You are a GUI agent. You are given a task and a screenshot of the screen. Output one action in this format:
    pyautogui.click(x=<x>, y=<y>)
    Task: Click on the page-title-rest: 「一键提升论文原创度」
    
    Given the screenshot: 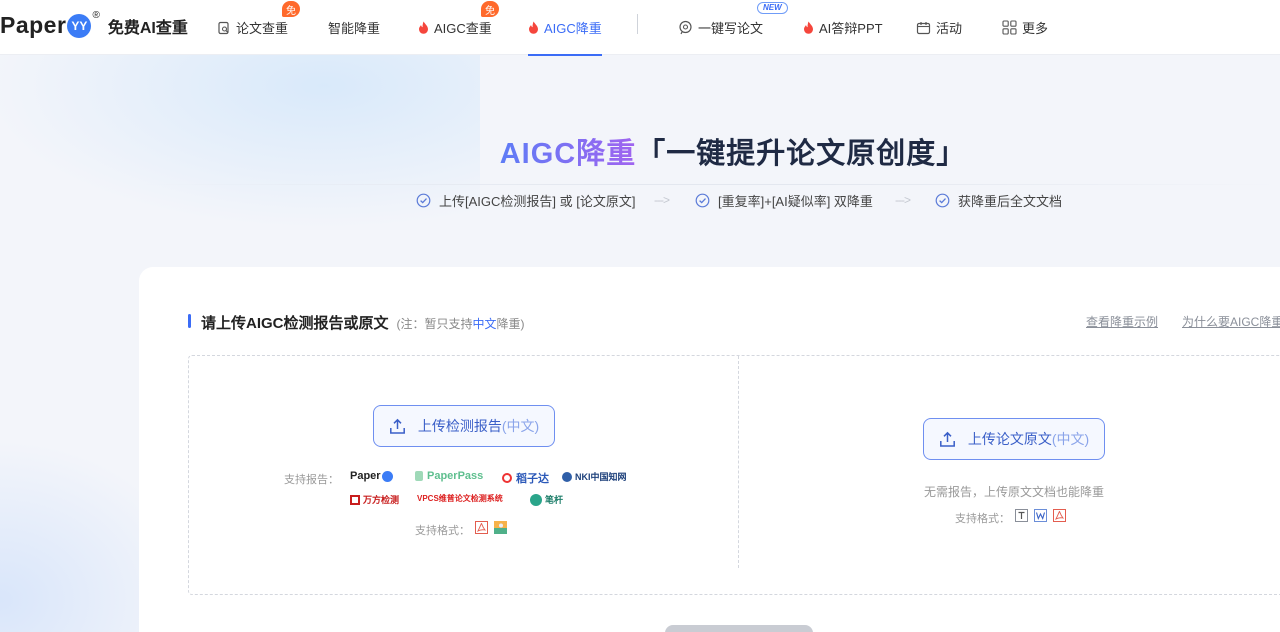 What is the action you would take?
    pyautogui.click(x=801, y=154)
    